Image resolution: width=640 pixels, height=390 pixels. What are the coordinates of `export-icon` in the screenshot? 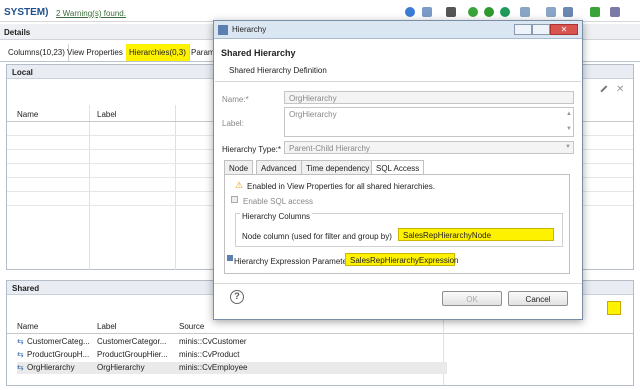 It's located at (595, 12).